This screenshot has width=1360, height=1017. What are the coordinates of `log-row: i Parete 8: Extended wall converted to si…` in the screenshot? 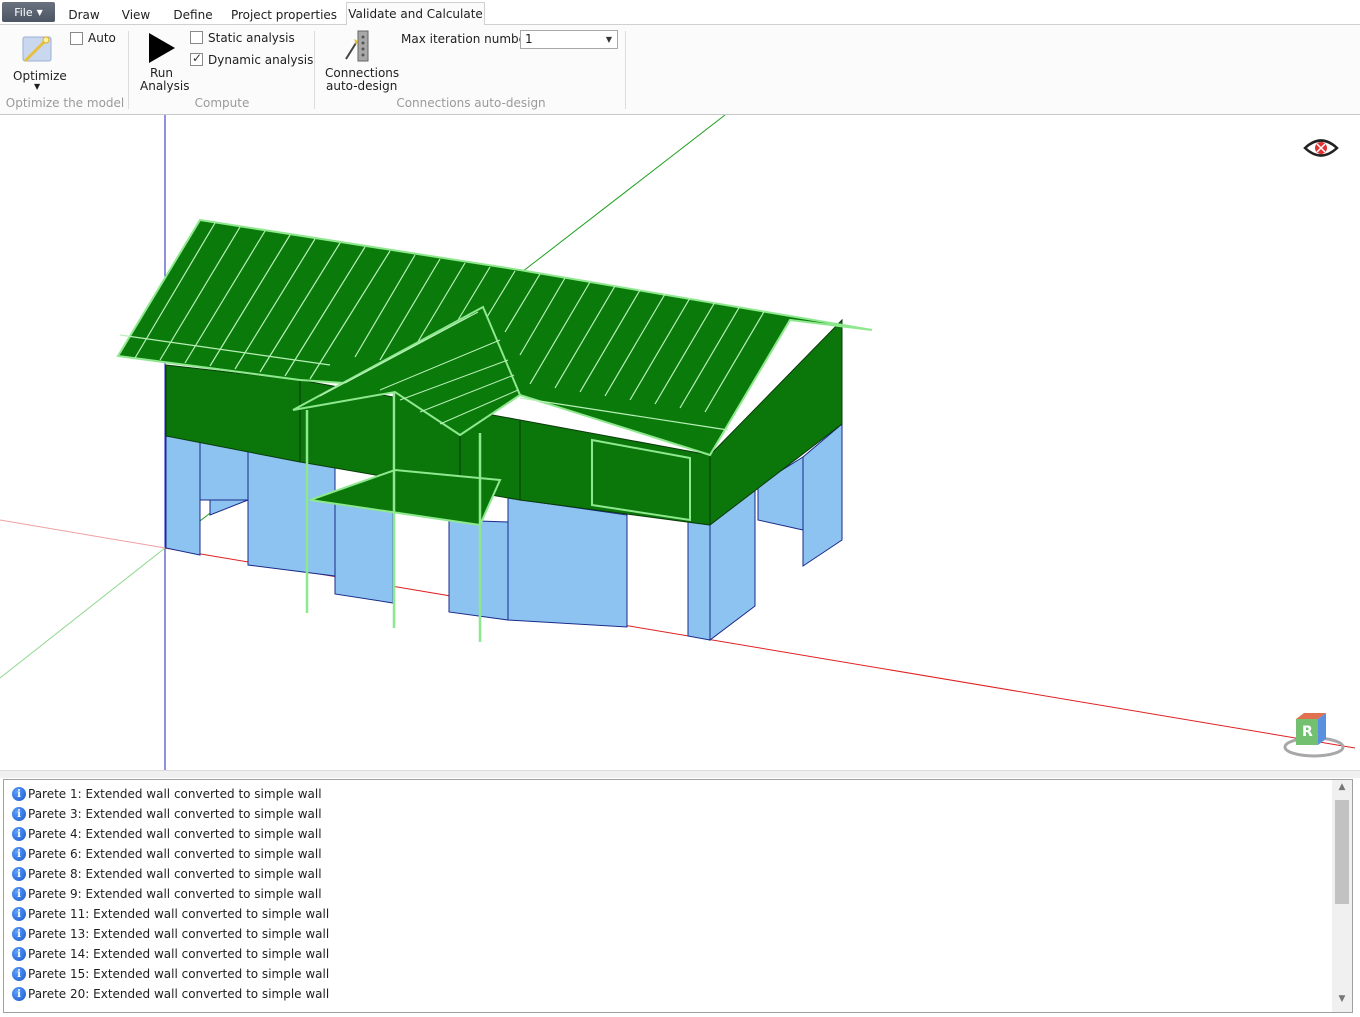 It's located at (167, 874).